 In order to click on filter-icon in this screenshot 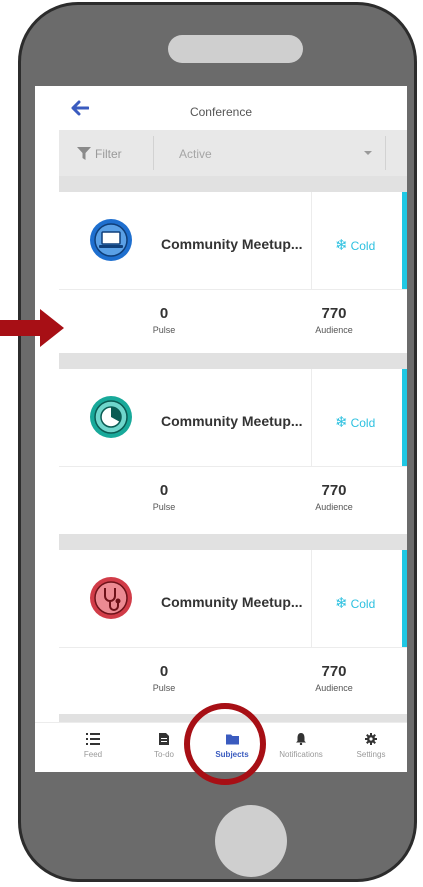, I will do `click(84, 153)`.